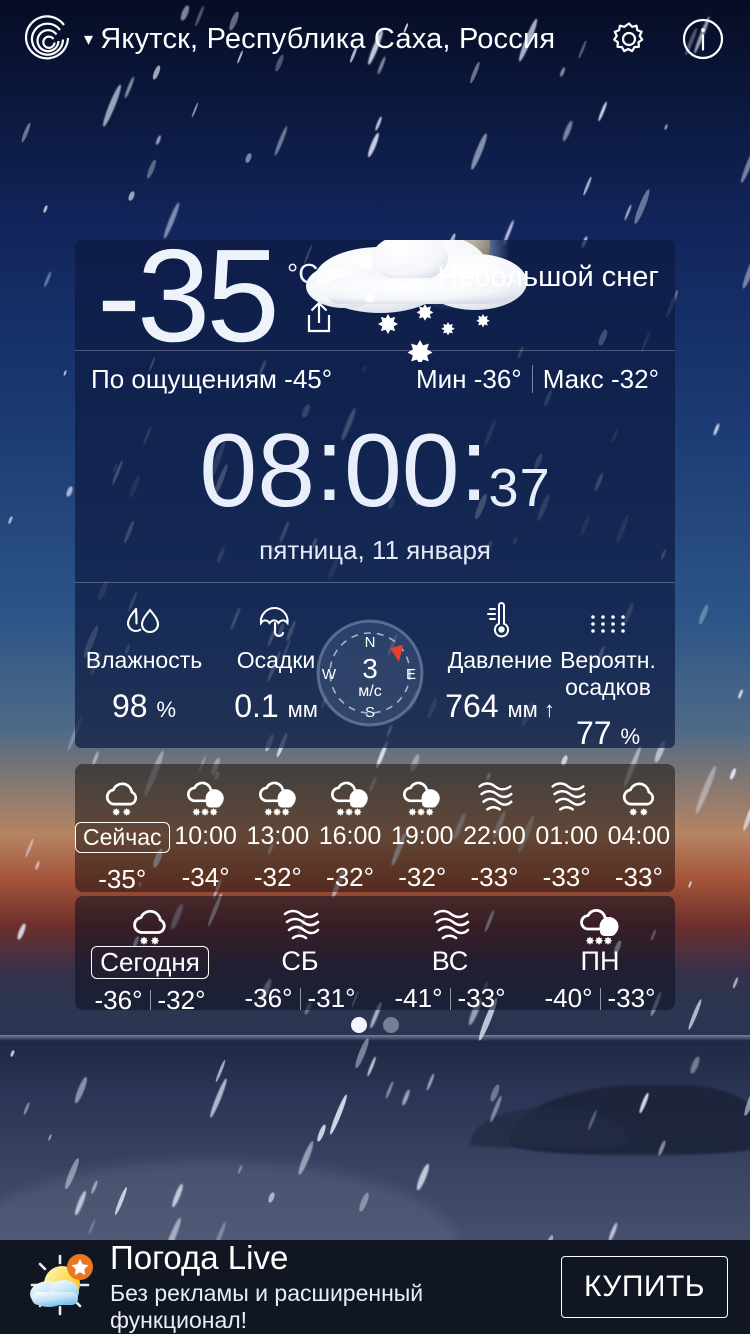 Image resolution: width=750 pixels, height=1334 pixels. What do you see at coordinates (256, 706) in the screenshot?
I see `precip-value: 0.1` at bounding box center [256, 706].